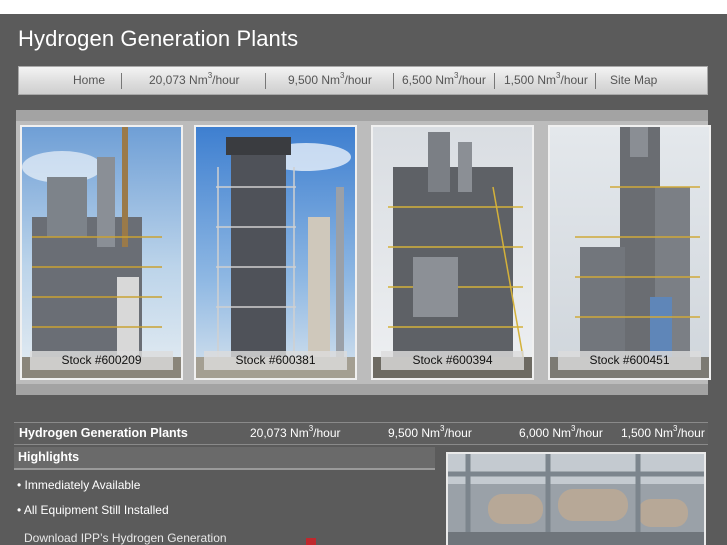 The width and height of the screenshot is (727, 545). I want to click on nav-6500-label: 6,500 Nm, so click(428, 80).